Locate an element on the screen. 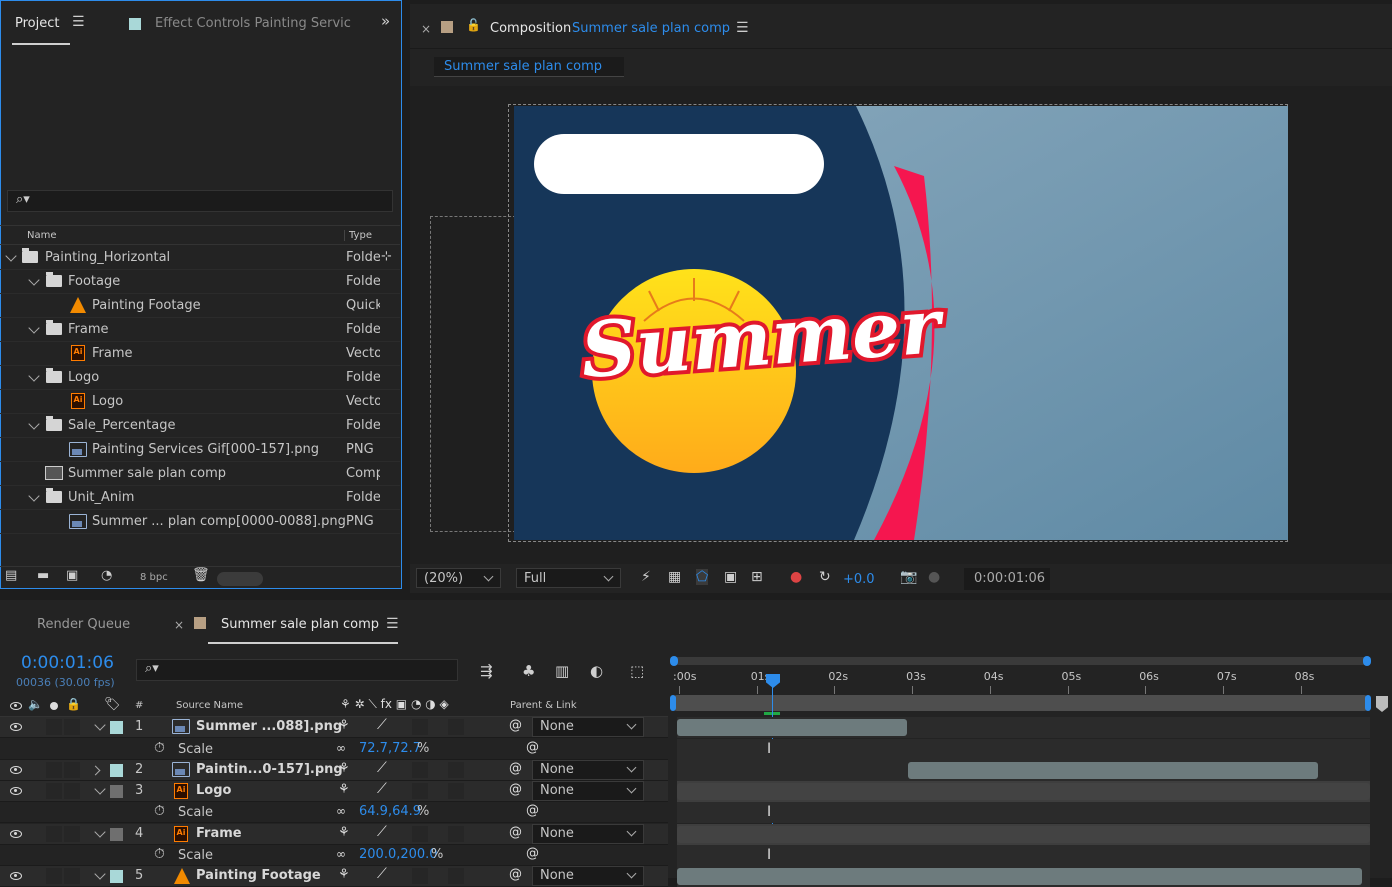  time-navigator is located at coordinates (1020, 661).